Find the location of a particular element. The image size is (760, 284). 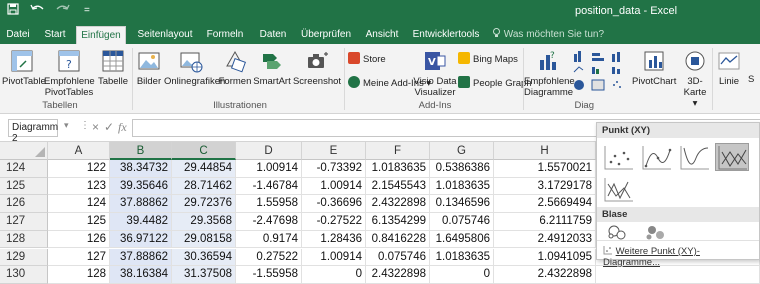

table-button: Tabelle is located at coordinates (113, 67).